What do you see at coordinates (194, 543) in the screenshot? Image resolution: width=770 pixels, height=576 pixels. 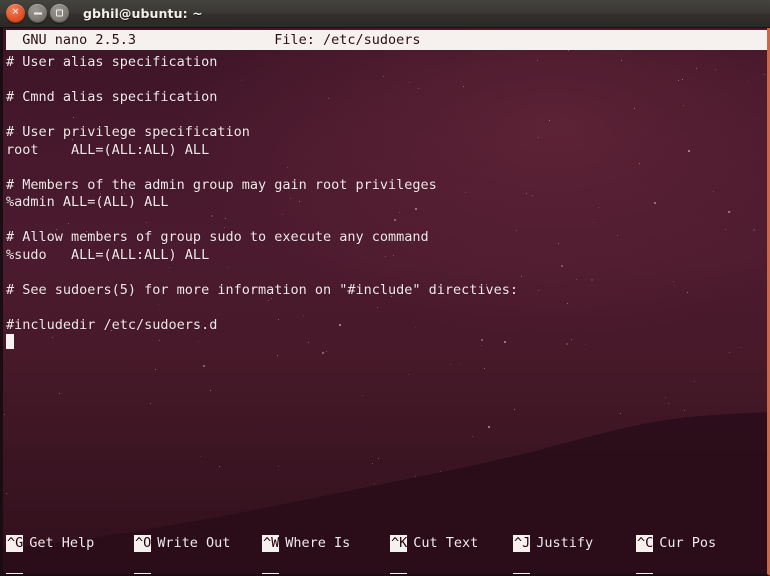 I see `shortcut-label: Write Out` at bounding box center [194, 543].